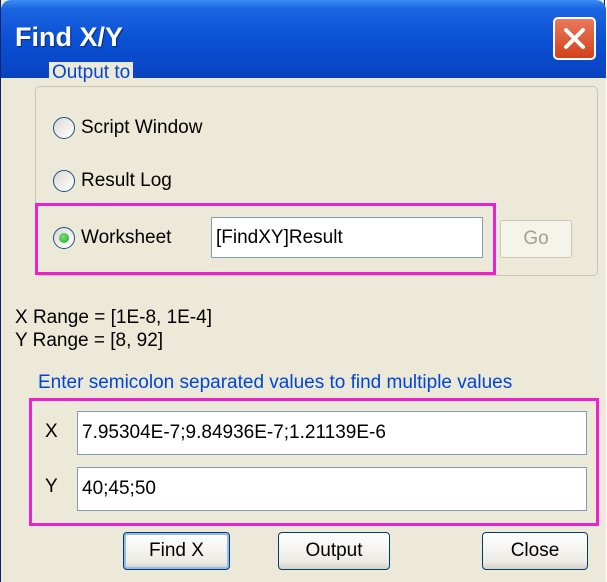 The height and width of the screenshot is (582, 607). What do you see at coordinates (119, 488) in the screenshot?
I see `y-values-text: 40;45;50` at bounding box center [119, 488].